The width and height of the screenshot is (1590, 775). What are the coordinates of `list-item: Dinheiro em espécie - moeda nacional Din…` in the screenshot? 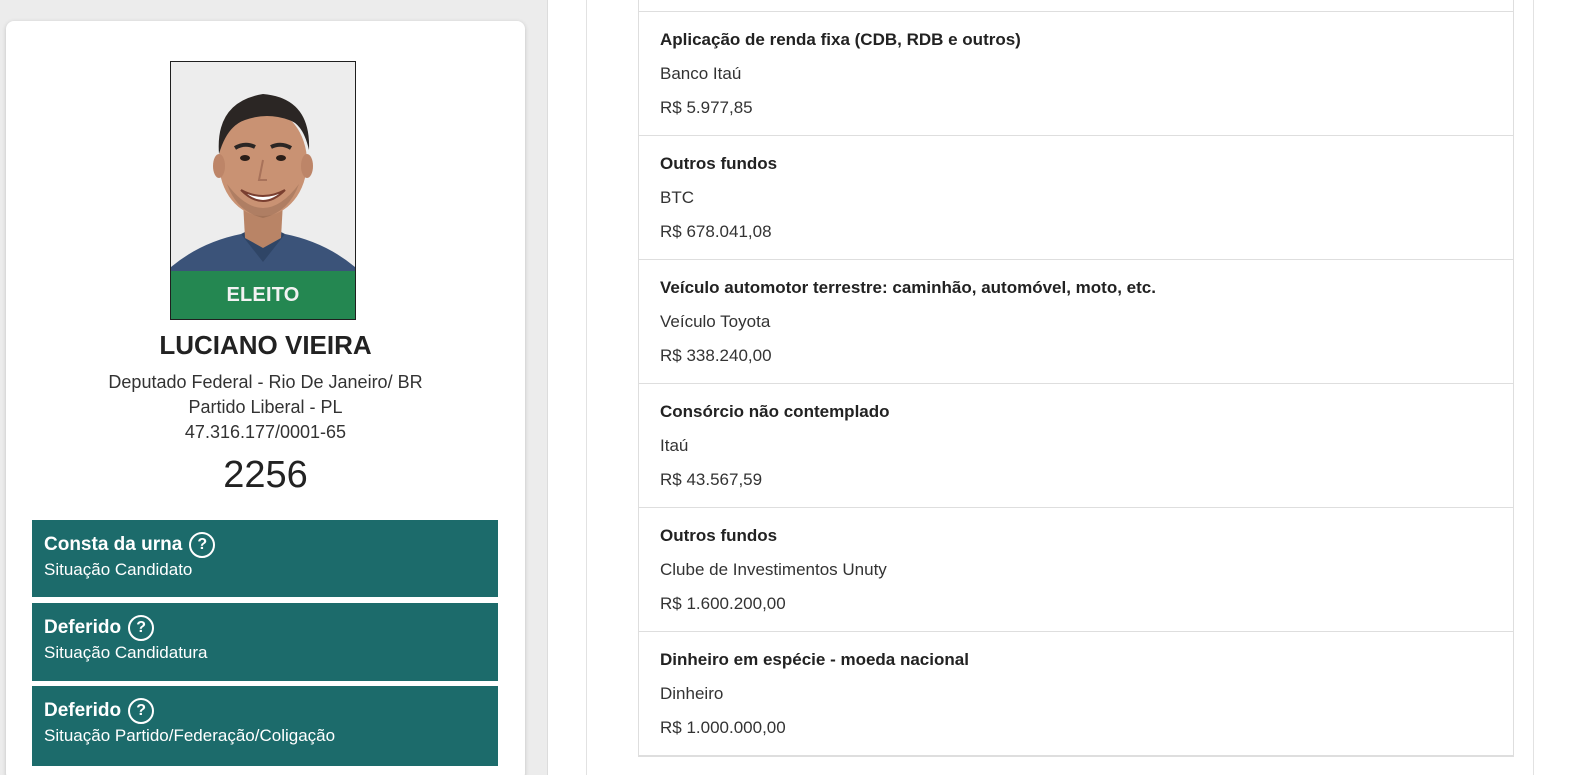 It's located at (1076, 694).